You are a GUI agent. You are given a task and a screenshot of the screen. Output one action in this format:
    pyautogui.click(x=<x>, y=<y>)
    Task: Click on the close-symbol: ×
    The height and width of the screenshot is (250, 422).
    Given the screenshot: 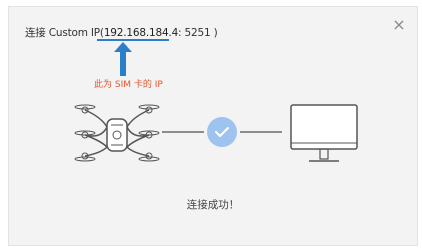 What is the action you would take?
    pyautogui.click(x=399, y=24)
    